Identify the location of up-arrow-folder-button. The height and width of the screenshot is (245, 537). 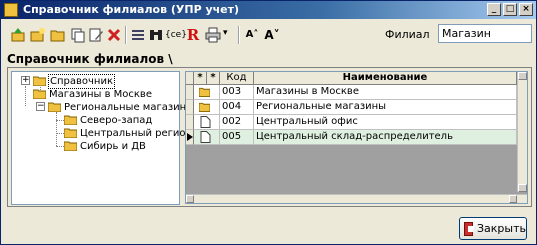
(18, 35).